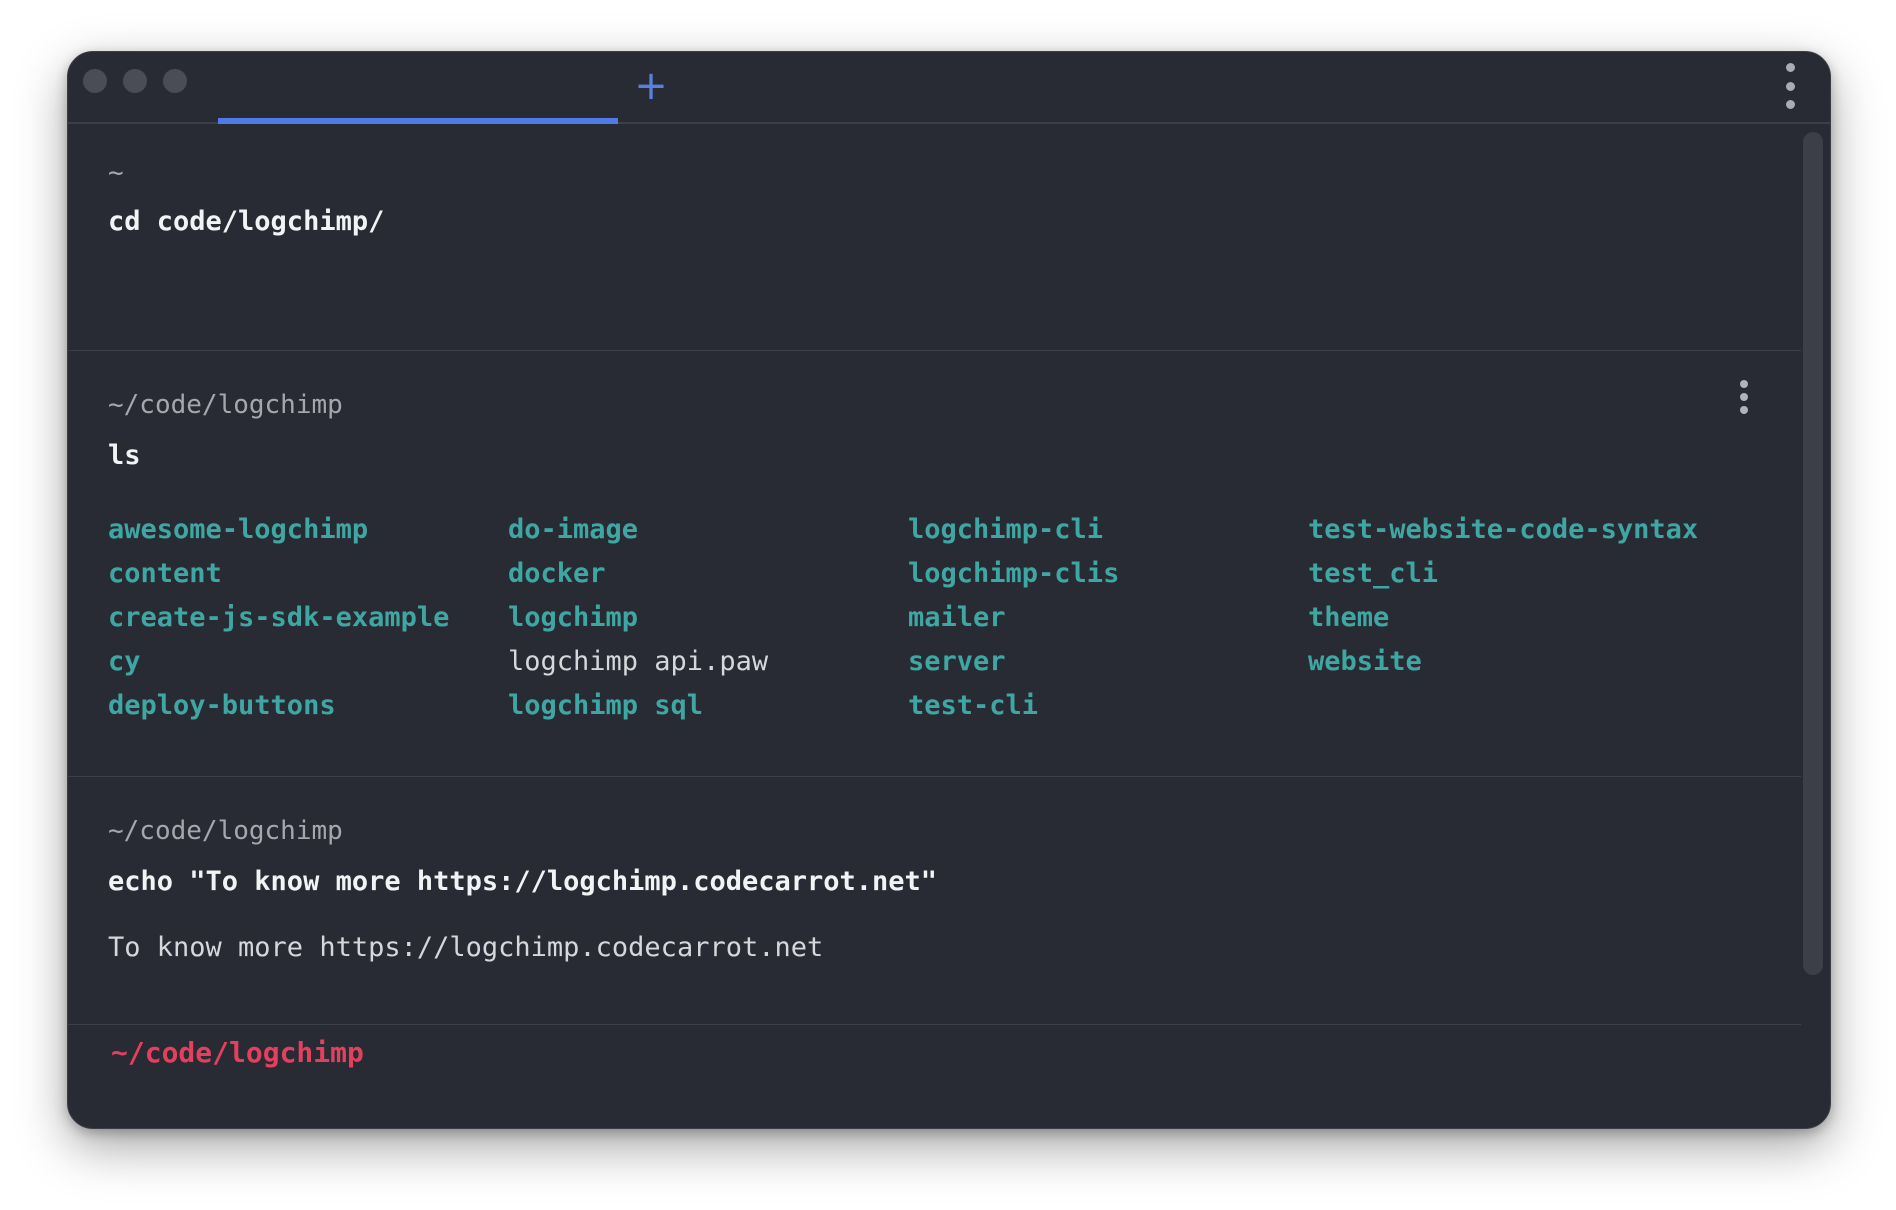 The height and width of the screenshot is (1210, 1896). I want to click on ls-directory-entry: logchimp sql, so click(638, 706).